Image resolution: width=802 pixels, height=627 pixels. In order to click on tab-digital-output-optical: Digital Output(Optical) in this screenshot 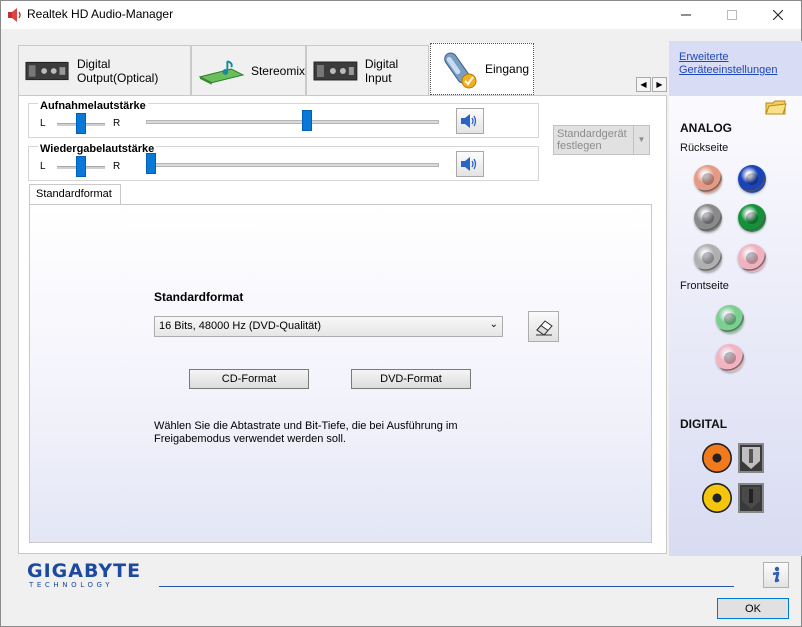, I will do `click(104, 70)`.